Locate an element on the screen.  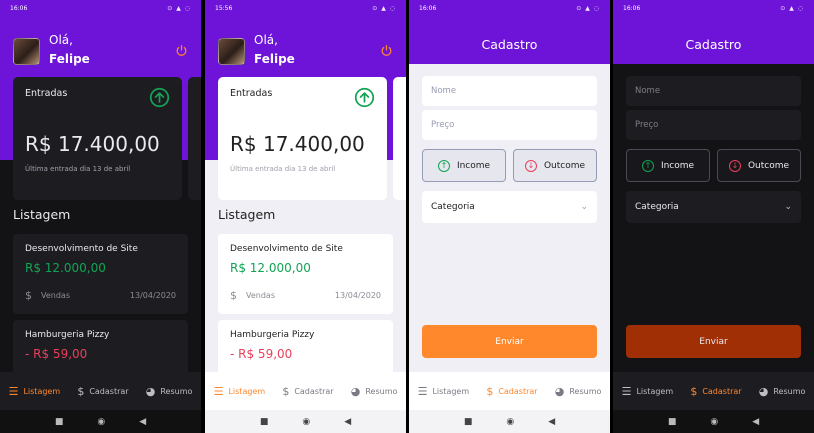
transaction-amount: R$ 12.000,00 is located at coordinates (270, 268).